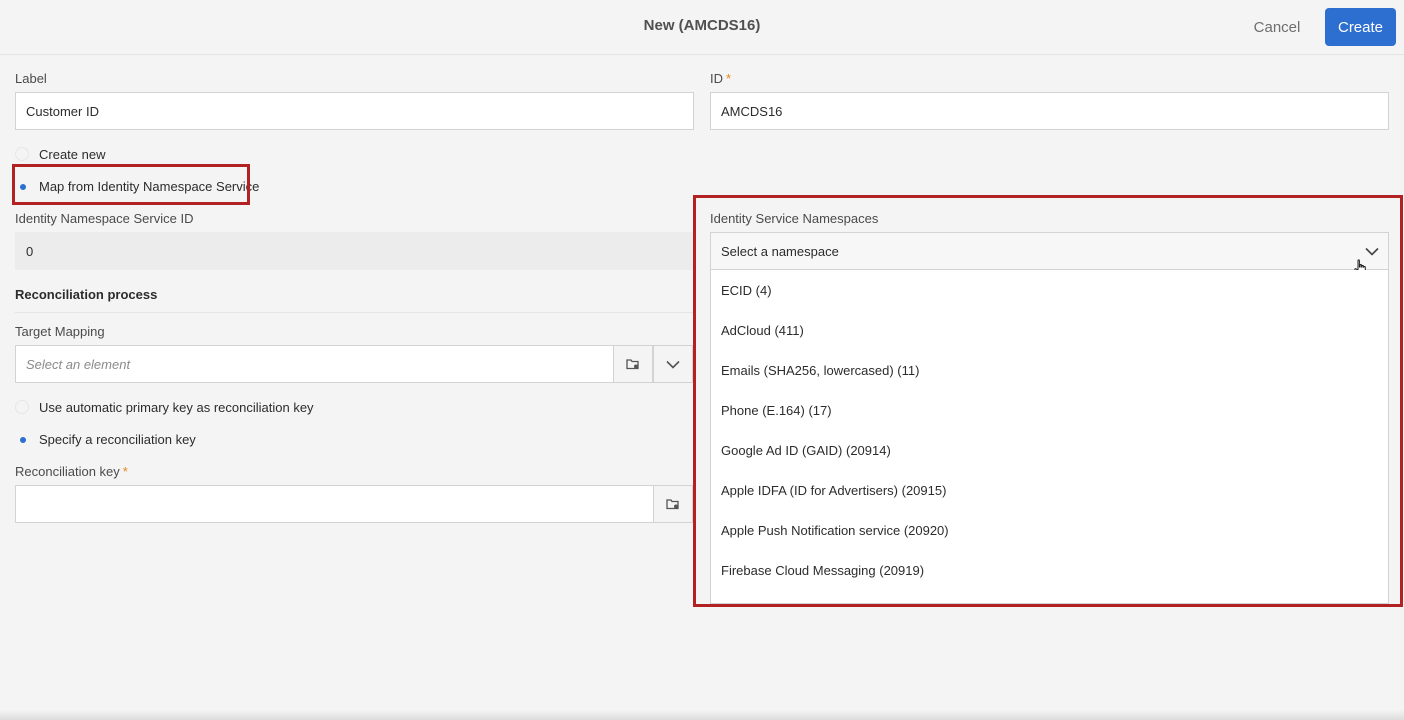 The image size is (1404, 720). What do you see at coordinates (22, 439) in the screenshot?
I see `radio-button-selected` at bounding box center [22, 439].